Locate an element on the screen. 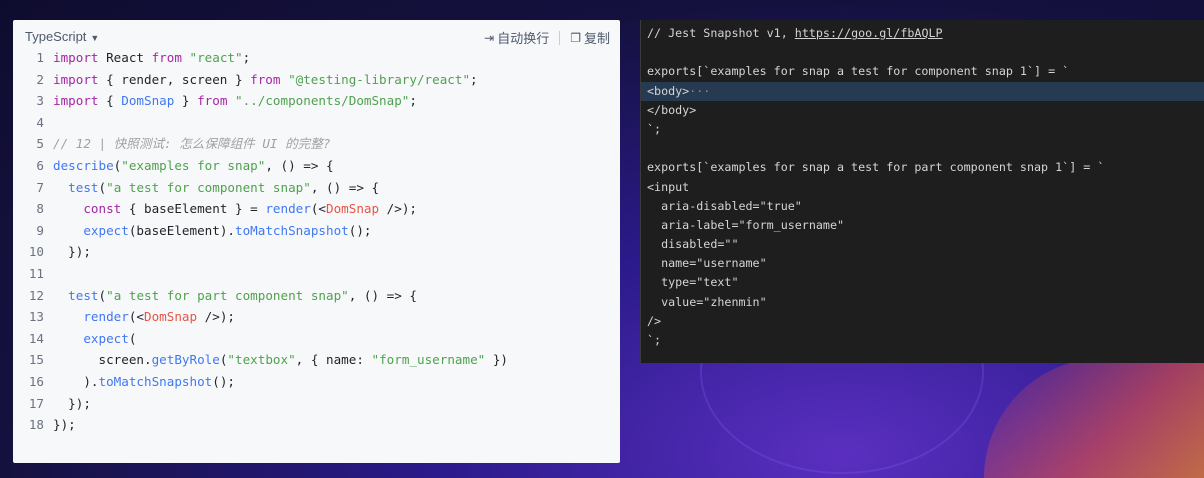  line-number: 12 is located at coordinates (36, 295).